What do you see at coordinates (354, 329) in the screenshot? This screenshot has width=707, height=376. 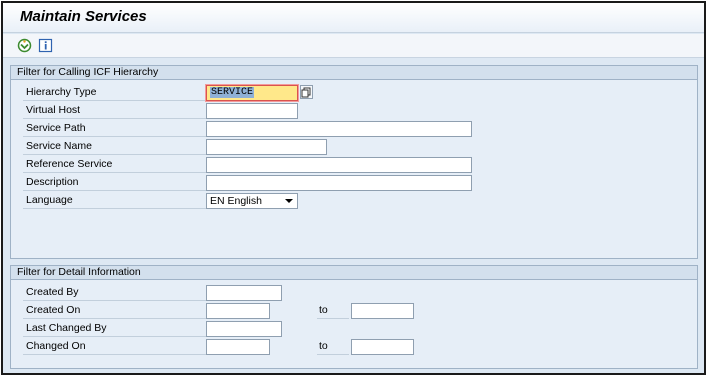 I see `row-last-changed-by: Last Changed By` at bounding box center [354, 329].